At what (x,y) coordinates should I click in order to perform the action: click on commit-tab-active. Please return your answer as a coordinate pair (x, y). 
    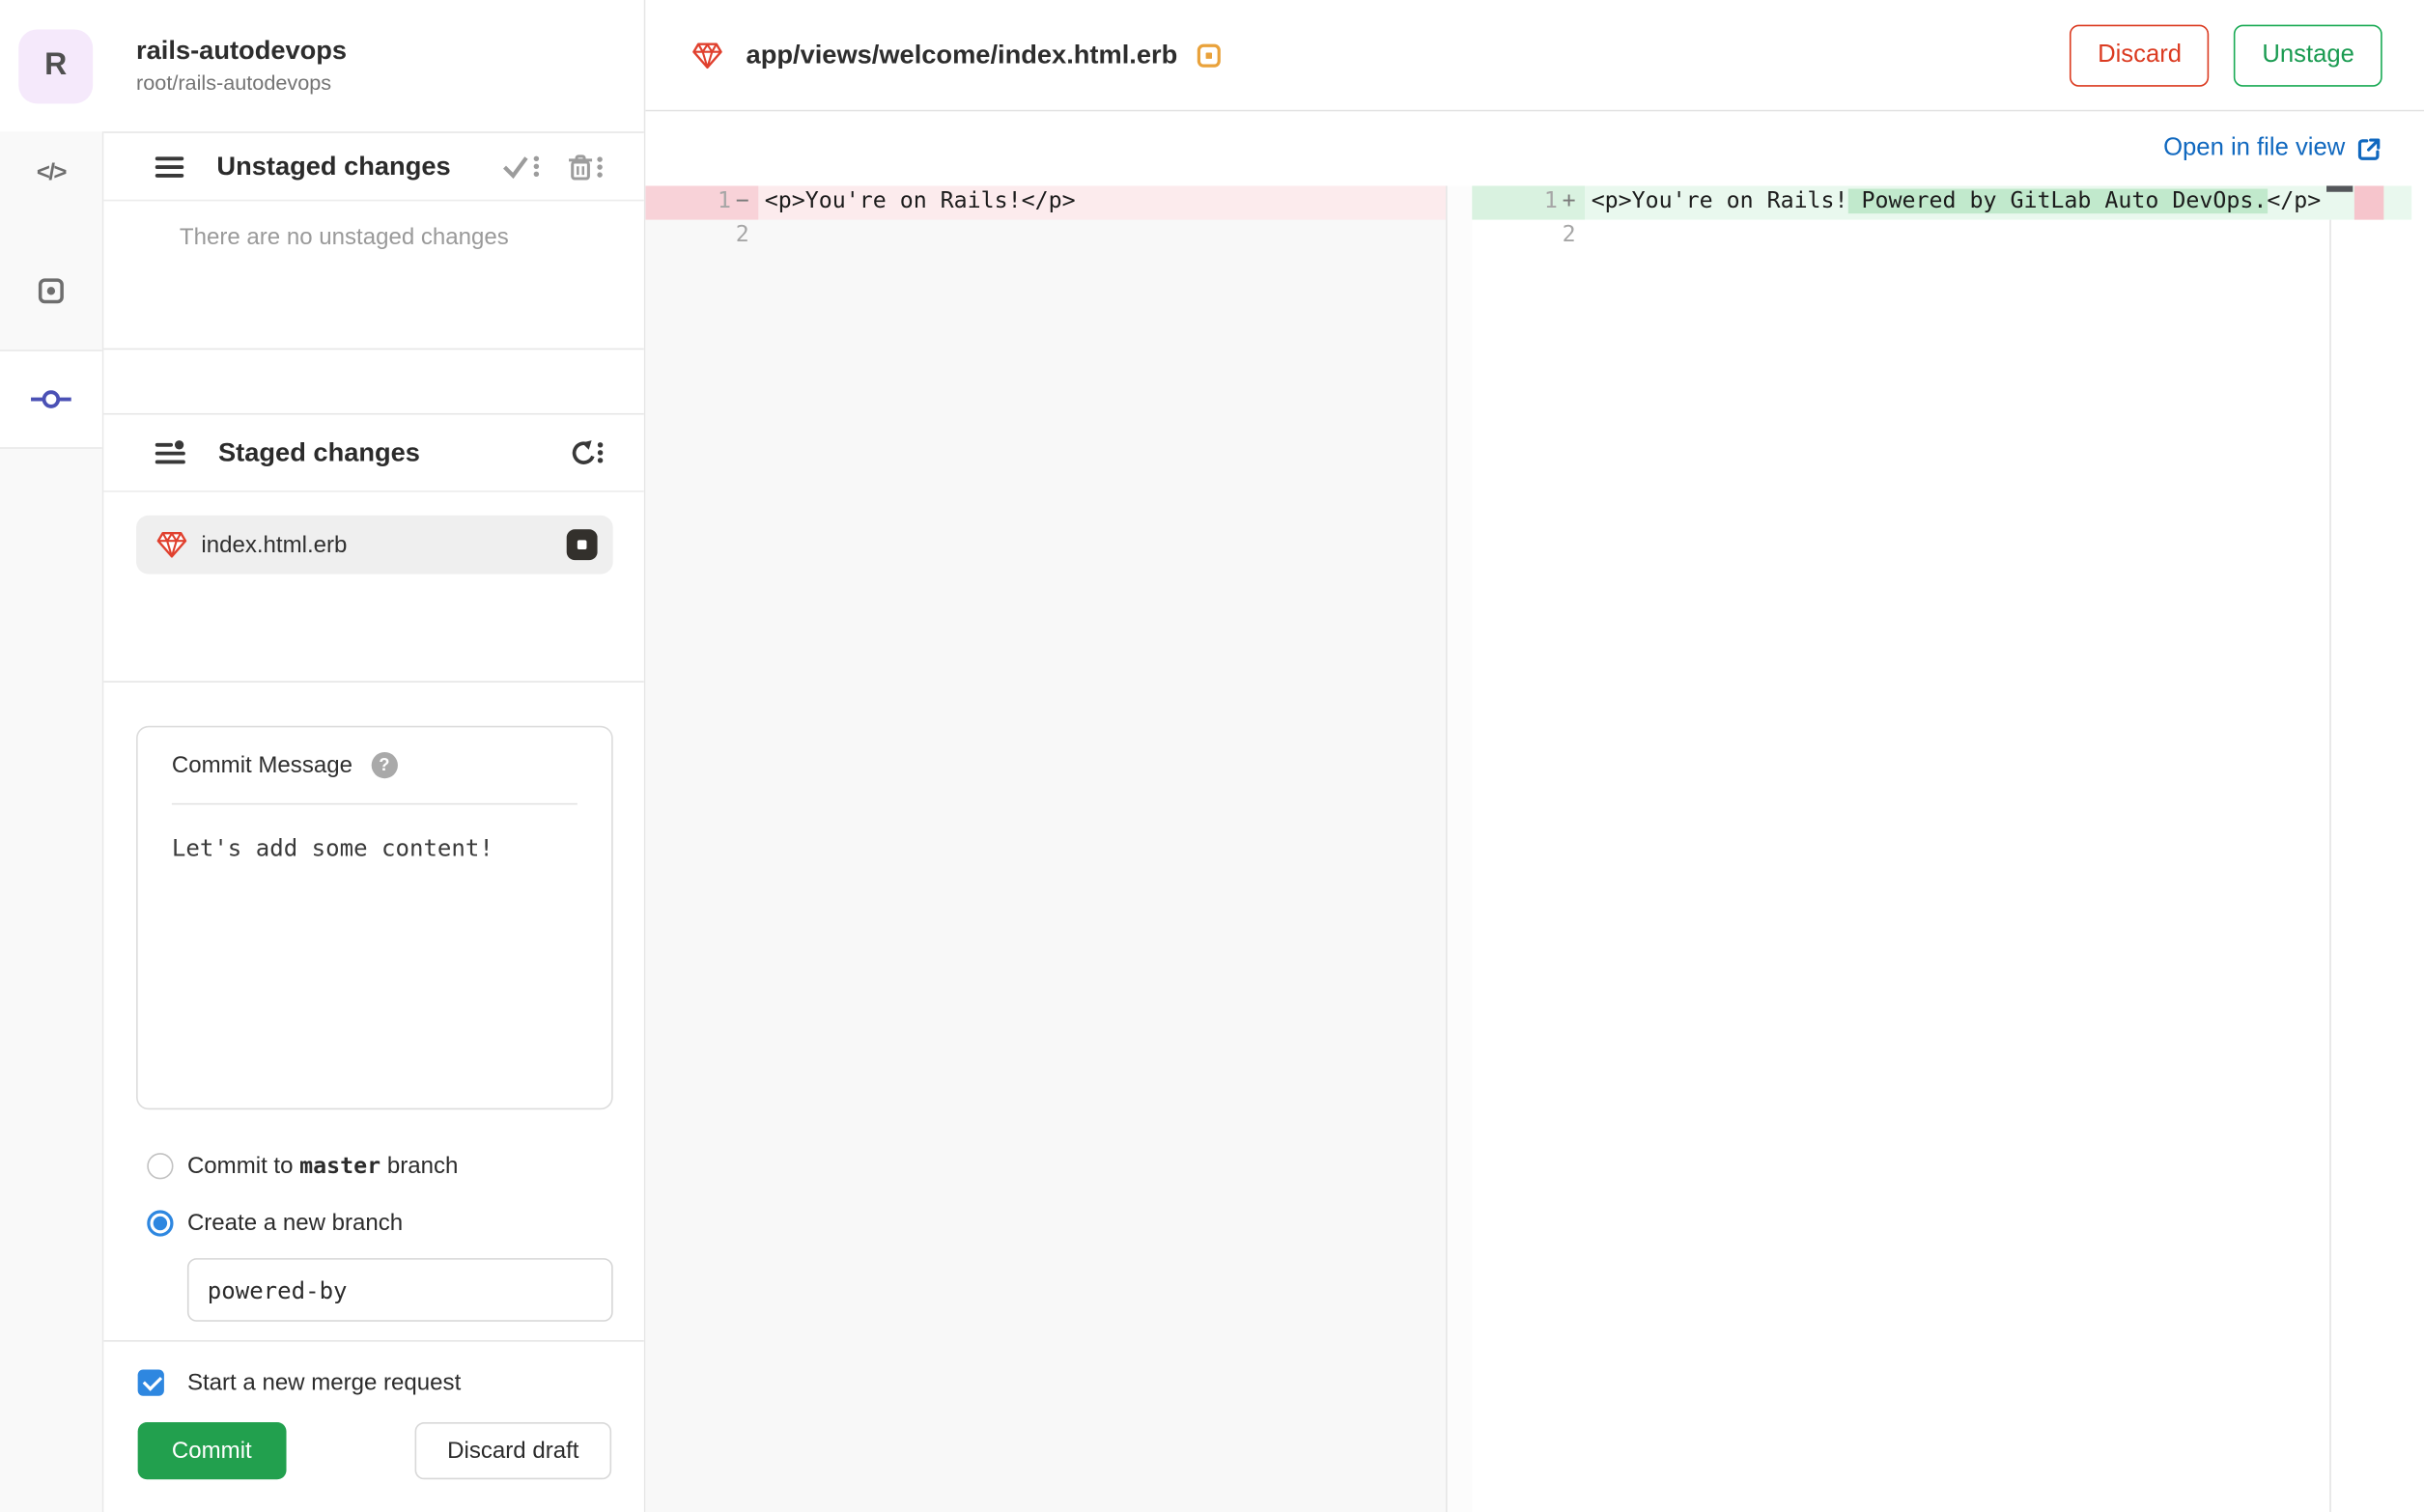
    Looking at the image, I should click on (51, 400).